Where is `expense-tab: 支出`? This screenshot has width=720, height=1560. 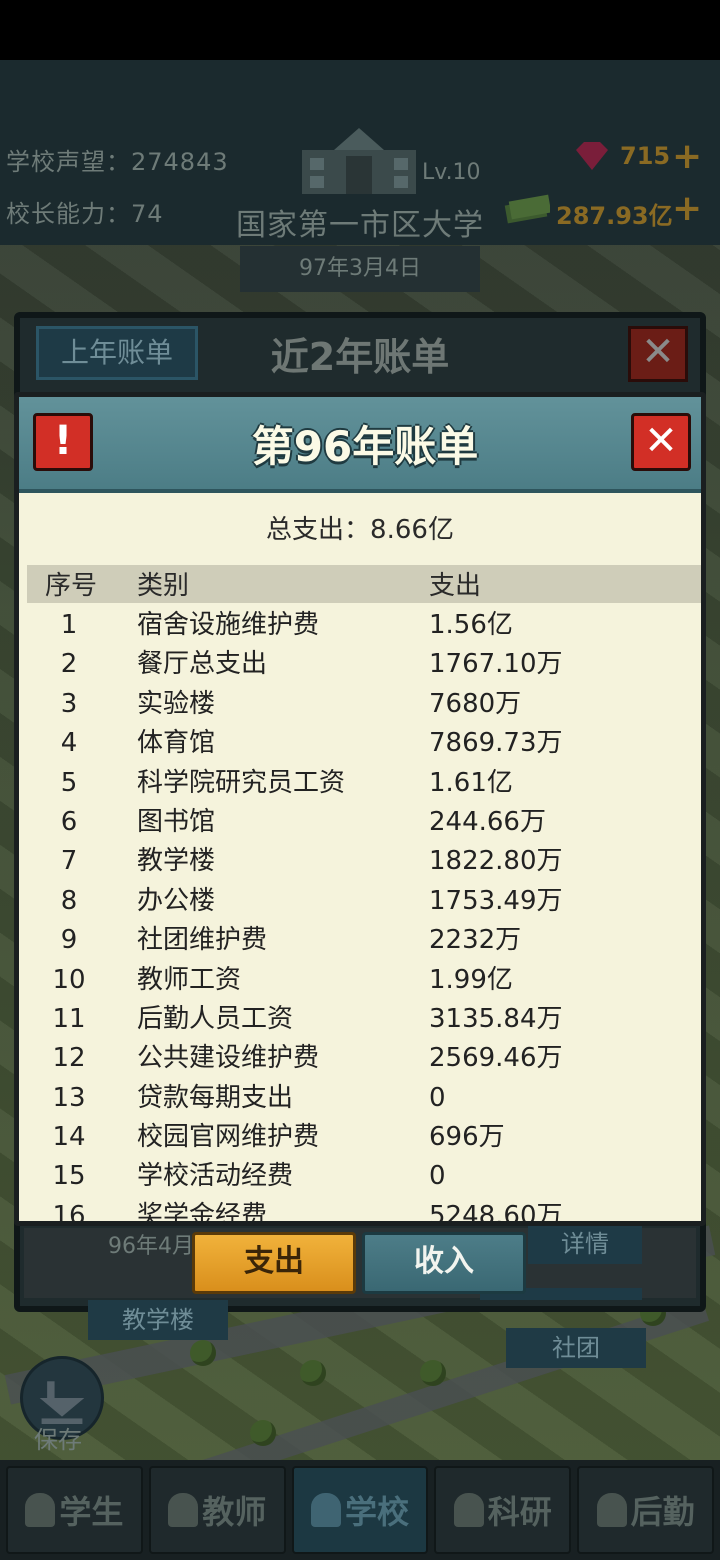
expense-tab: 支出 is located at coordinates (274, 1263).